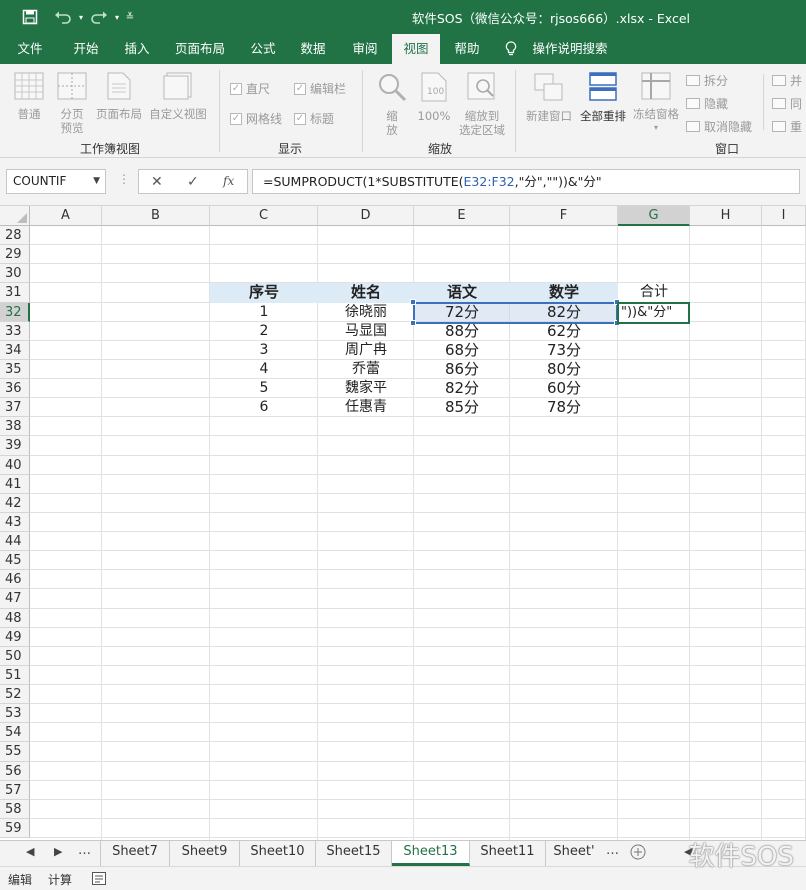  I want to click on row-header-54: 54, so click(15, 733).